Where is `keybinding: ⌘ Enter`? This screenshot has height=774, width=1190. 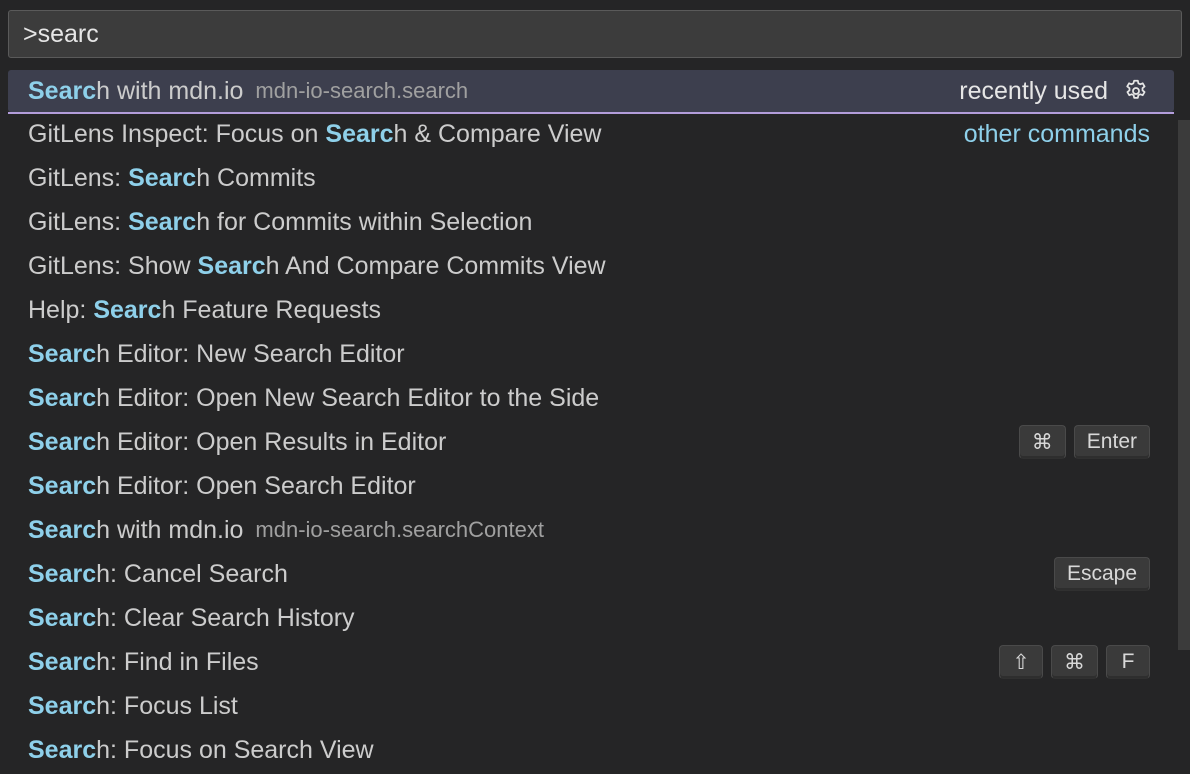
keybinding: ⌘ Enter is located at coordinates (1084, 442).